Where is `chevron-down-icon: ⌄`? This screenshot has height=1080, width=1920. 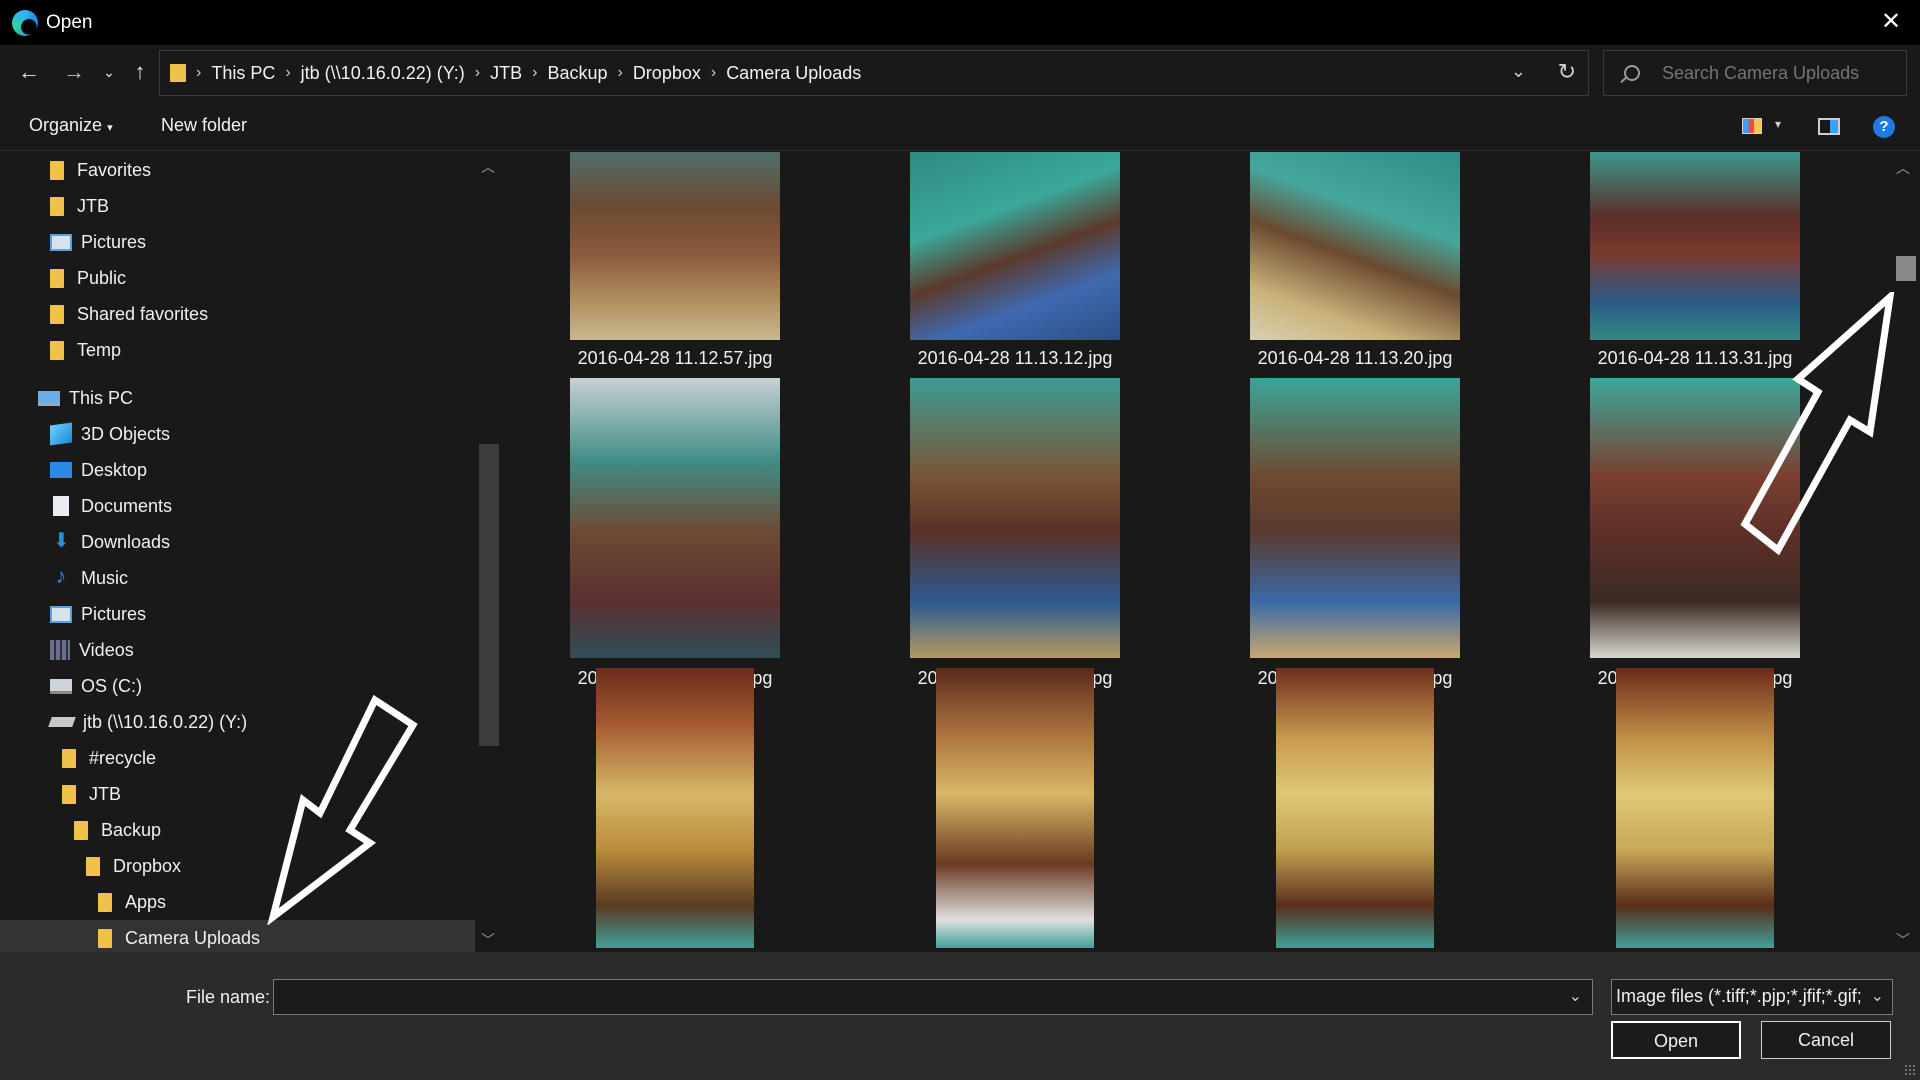 chevron-down-icon: ⌄ is located at coordinates (1575, 996).